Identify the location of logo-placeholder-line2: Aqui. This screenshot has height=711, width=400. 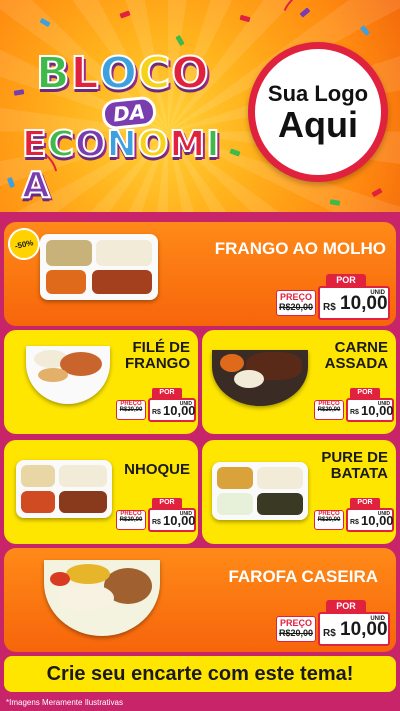
(318, 124).